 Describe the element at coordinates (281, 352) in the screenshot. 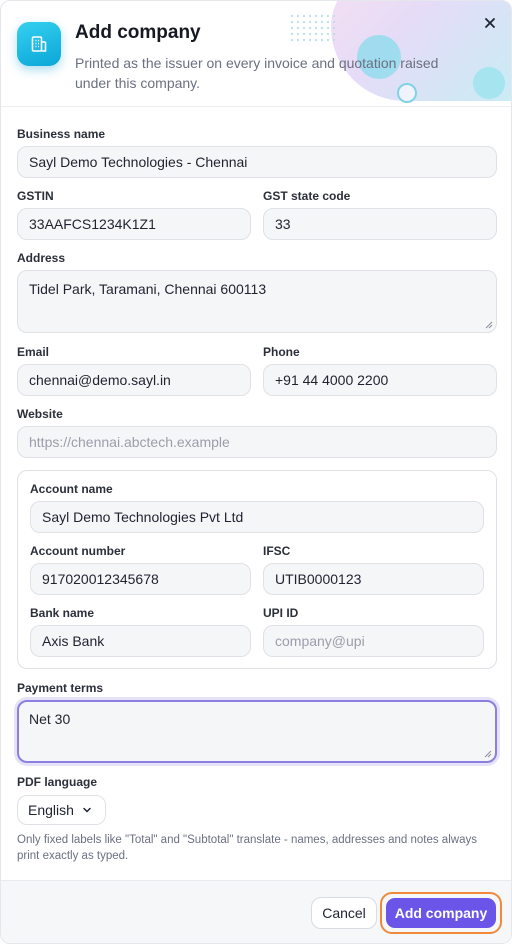

I see `phone-label: Phone` at that location.